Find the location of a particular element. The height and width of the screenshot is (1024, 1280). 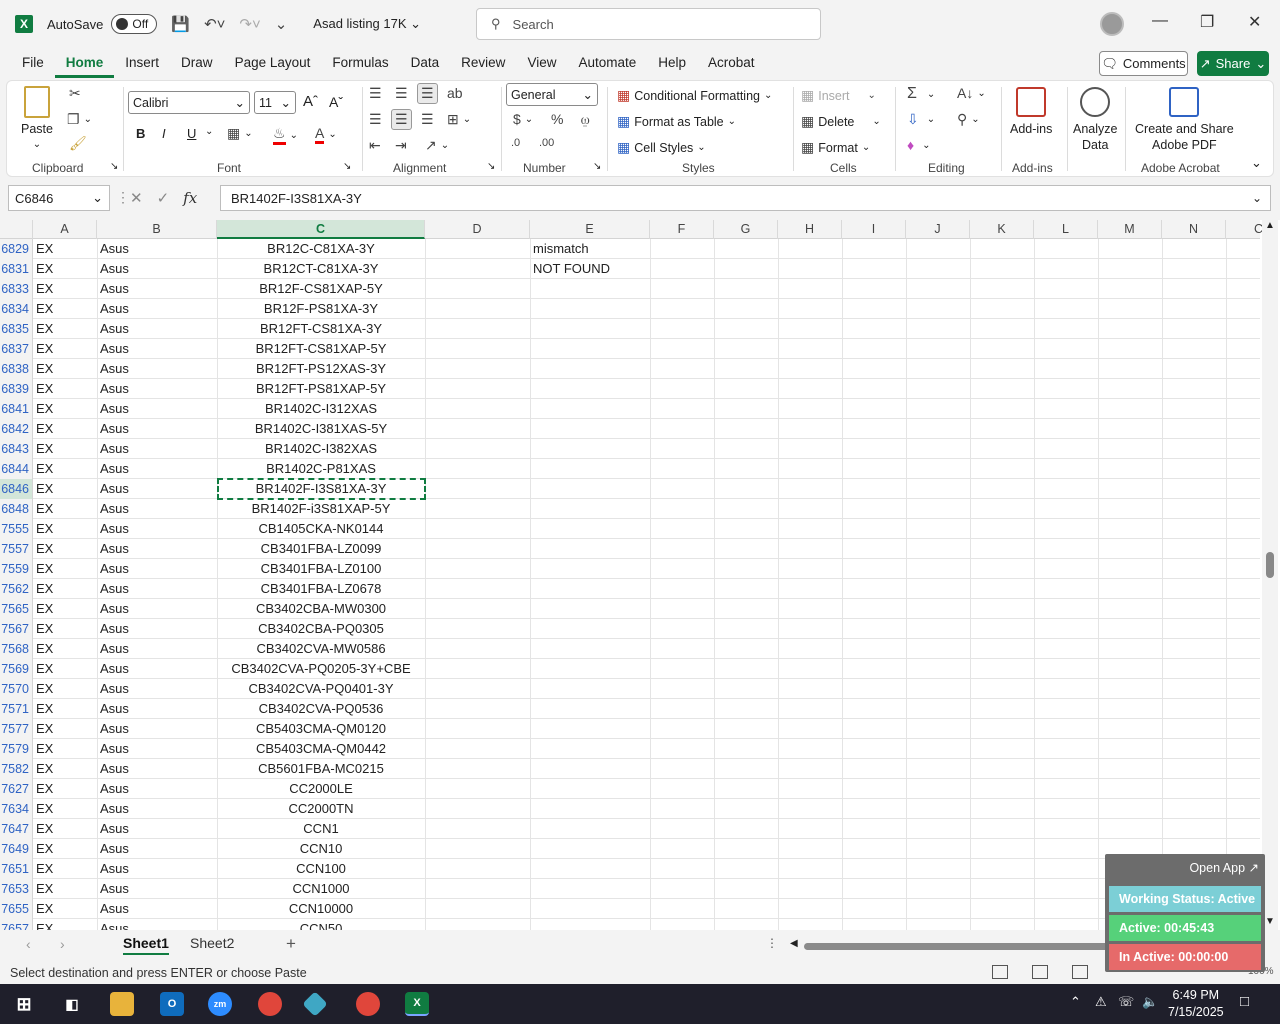

row-header: 7653 is located at coordinates (16, 889).